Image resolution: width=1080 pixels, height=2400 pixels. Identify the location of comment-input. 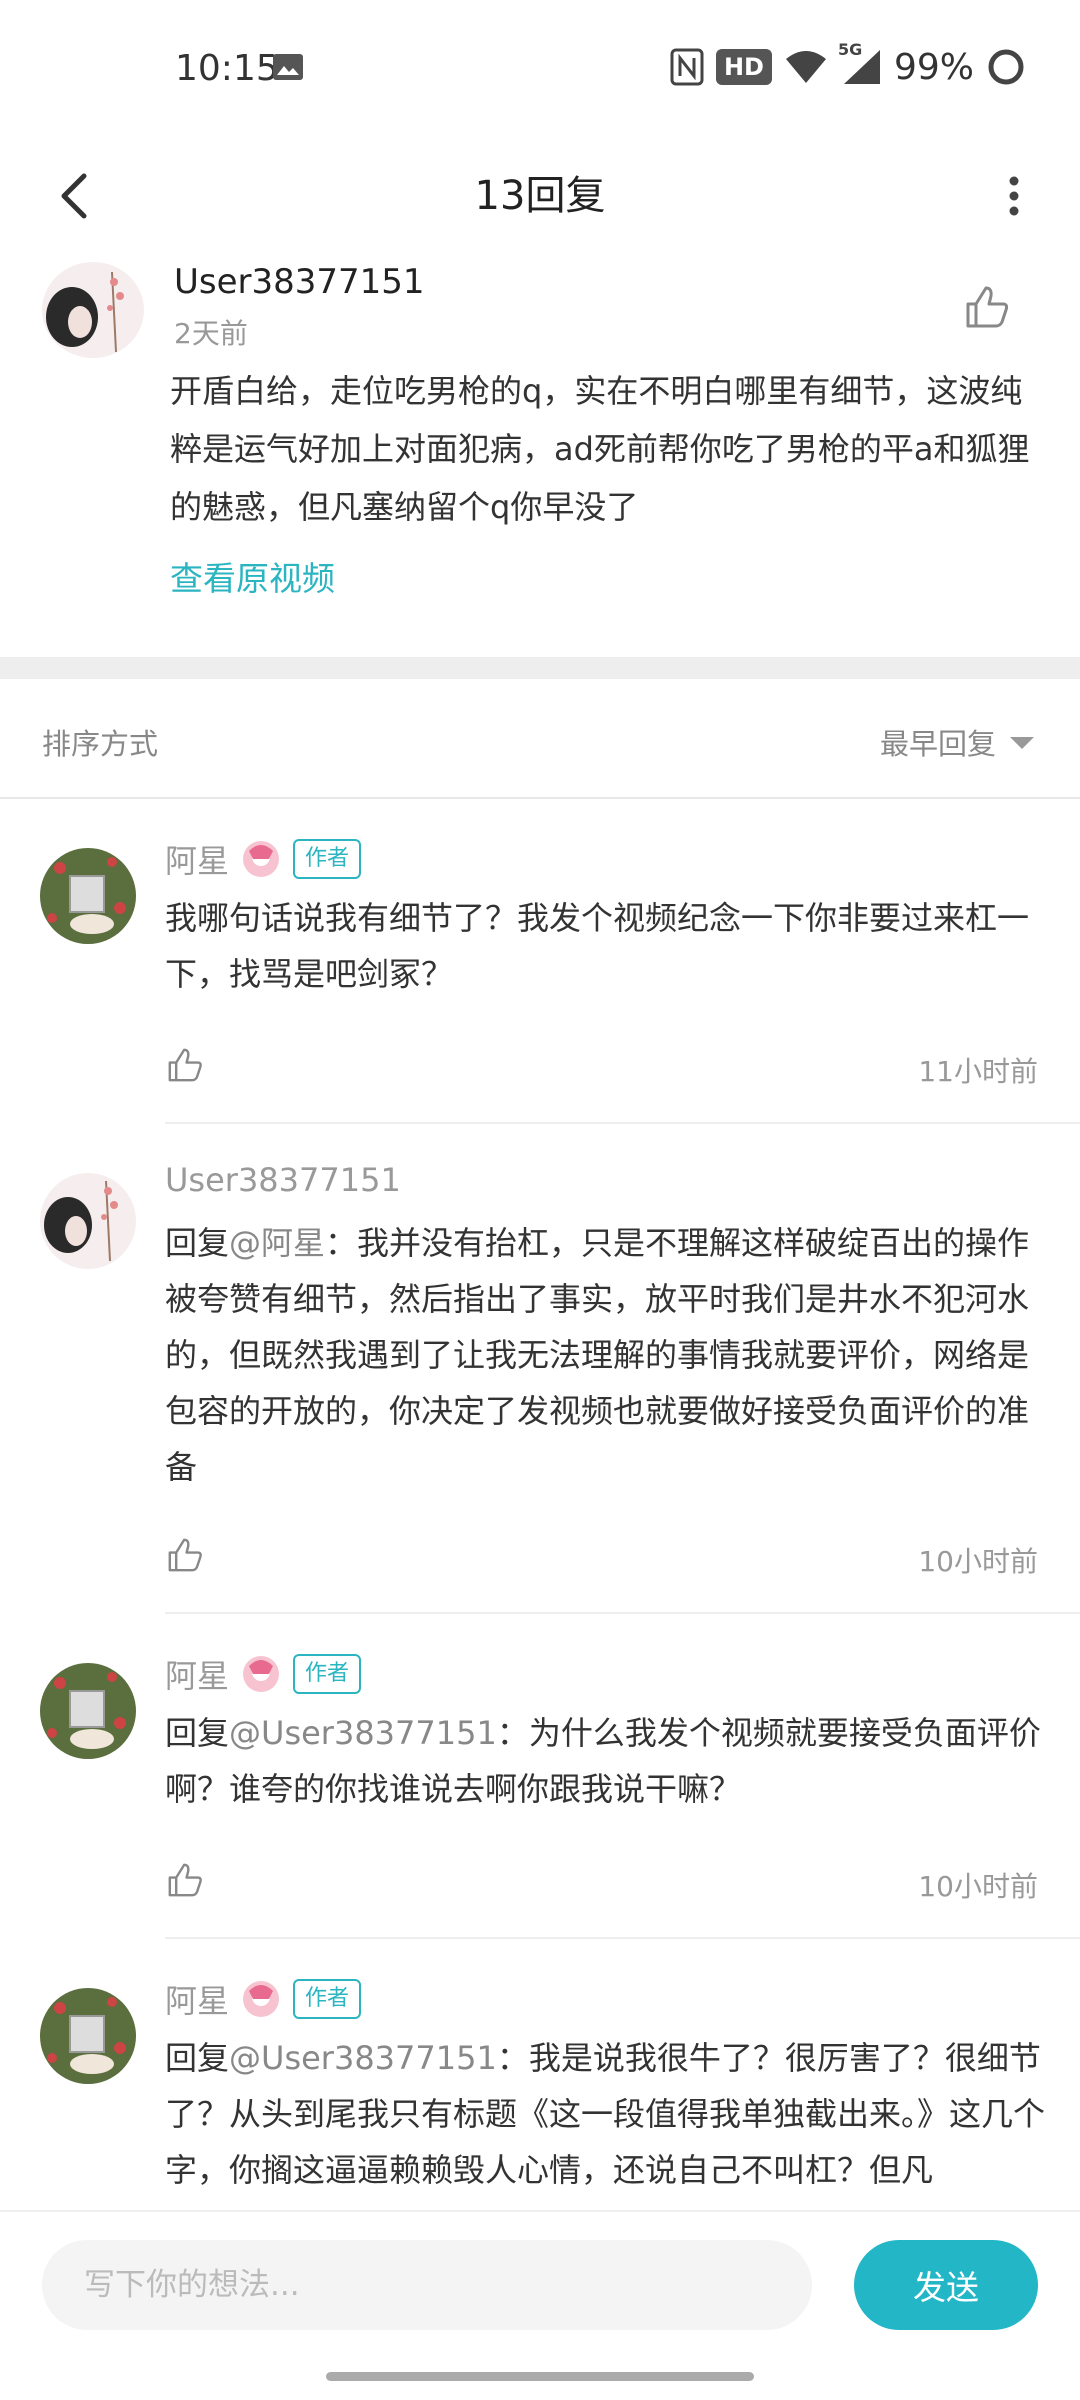
(427, 2285).